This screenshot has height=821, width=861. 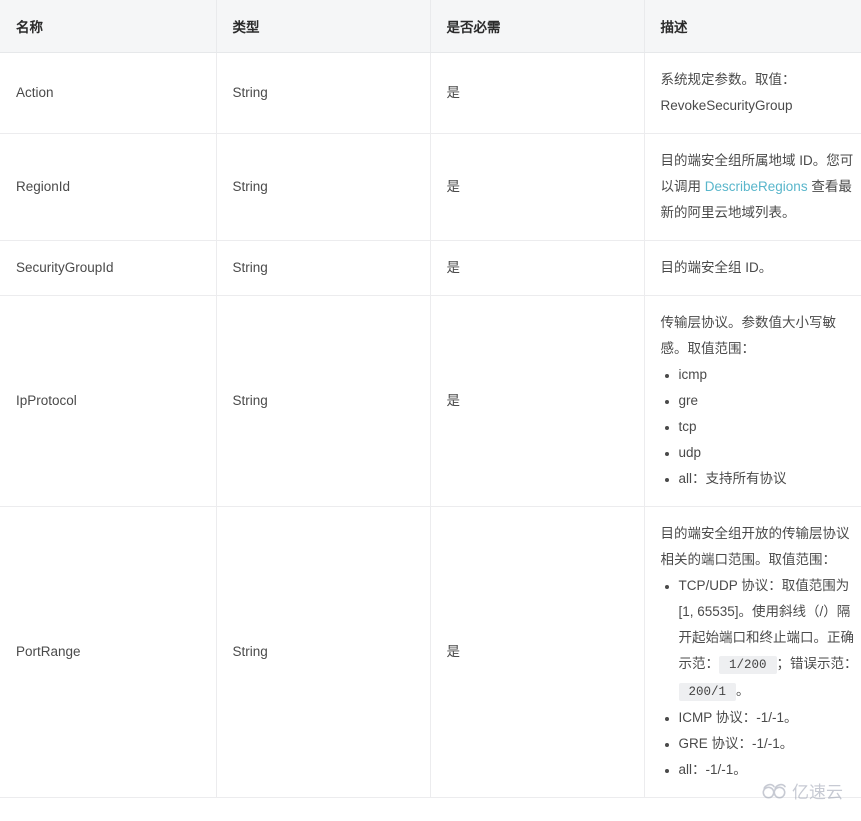 I want to click on table-header-row: 名称 类型 是否必需 描述, so click(x=430, y=26).